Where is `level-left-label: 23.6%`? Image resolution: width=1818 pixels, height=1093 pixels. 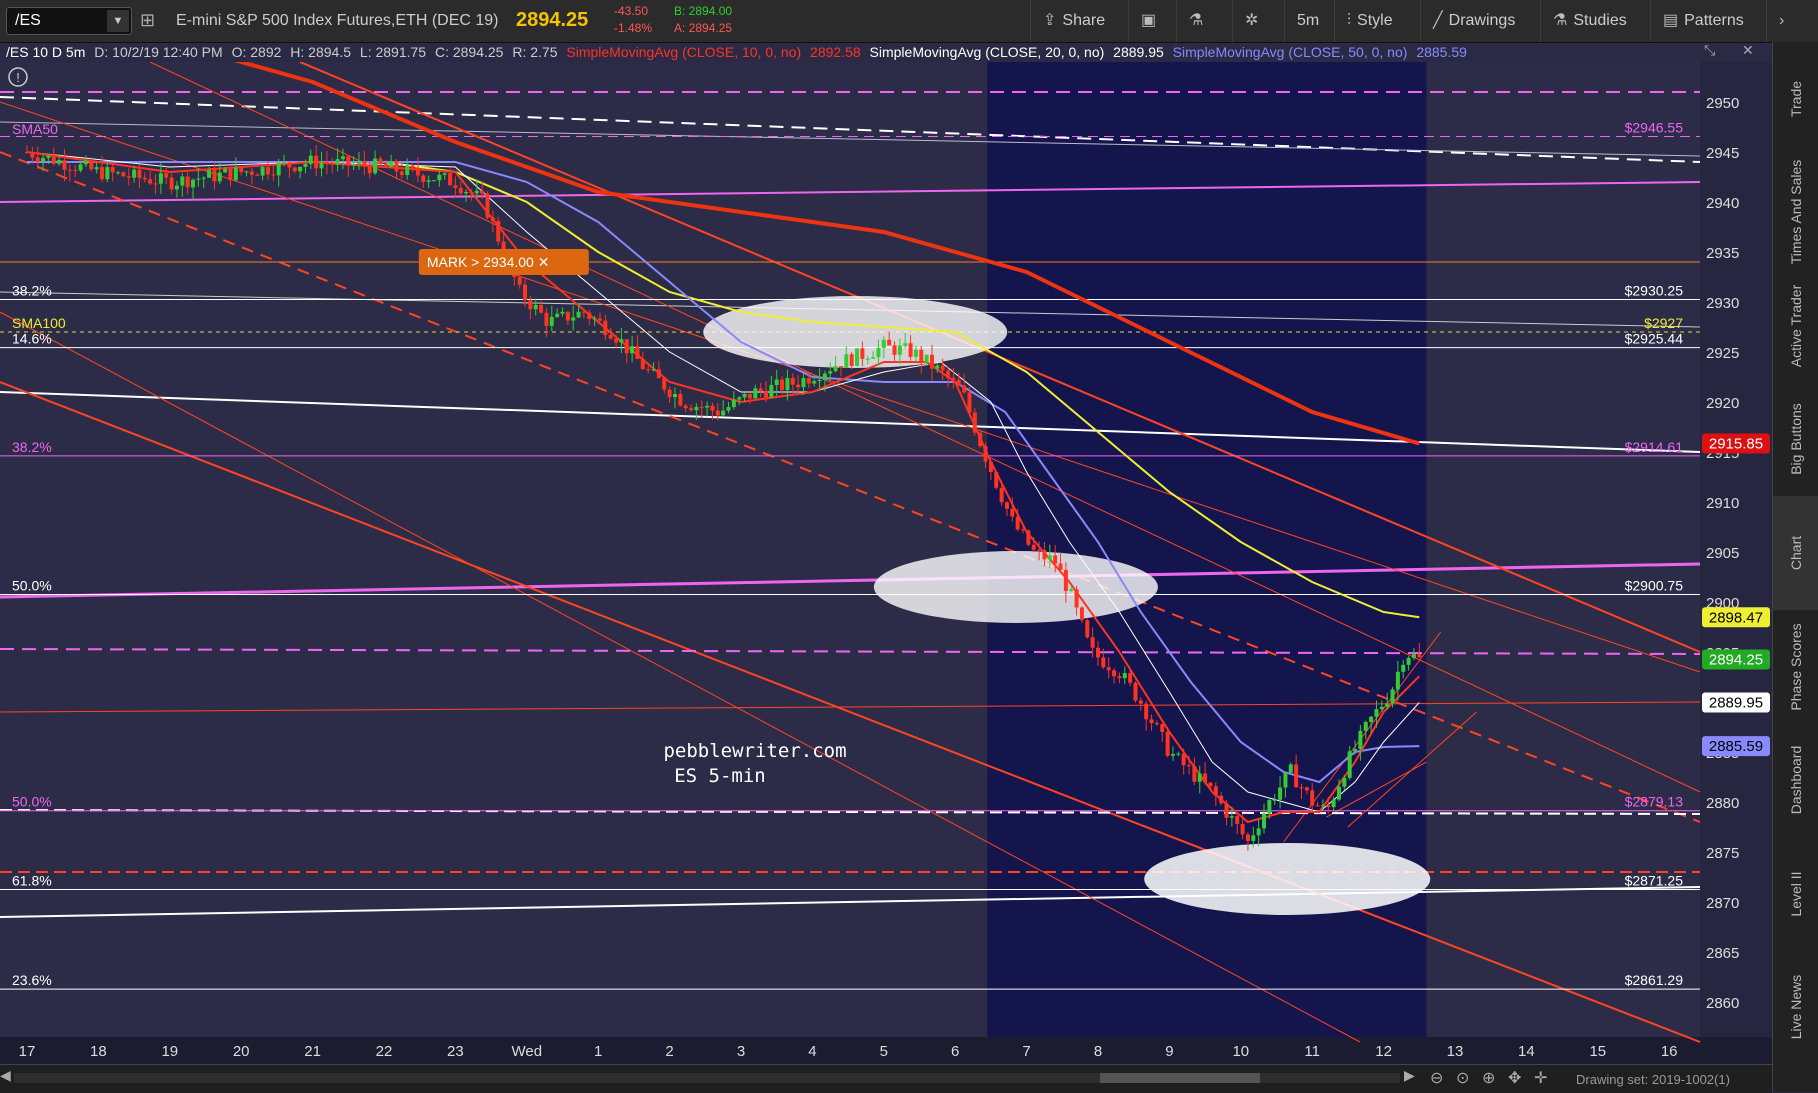
level-left-label: 23.6% is located at coordinates (32, 980).